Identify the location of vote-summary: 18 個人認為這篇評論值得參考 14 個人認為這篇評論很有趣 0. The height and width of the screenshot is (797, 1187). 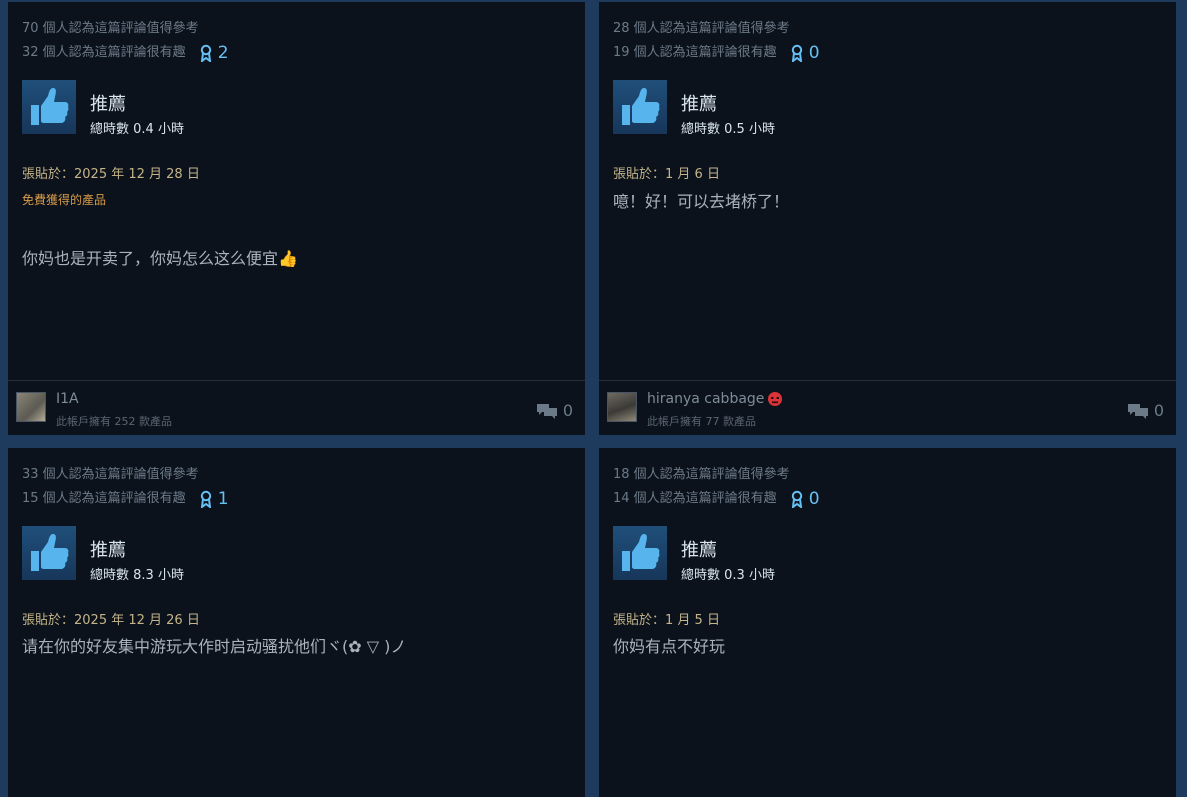
(716, 487).